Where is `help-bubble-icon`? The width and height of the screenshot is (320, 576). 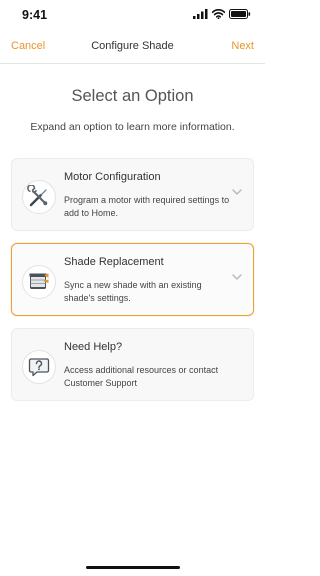 help-bubble-icon is located at coordinates (39, 367).